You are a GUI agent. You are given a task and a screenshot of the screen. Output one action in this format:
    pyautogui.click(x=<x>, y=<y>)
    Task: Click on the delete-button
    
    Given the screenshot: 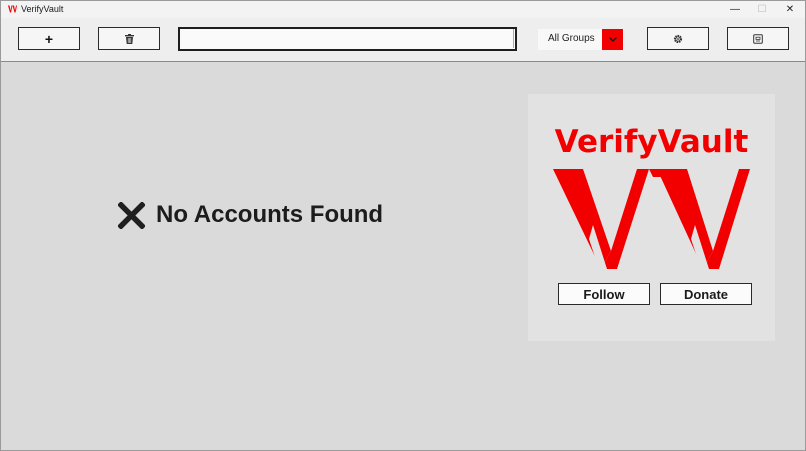 What is the action you would take?
    pyautogui.click(x=129, y=38)
    